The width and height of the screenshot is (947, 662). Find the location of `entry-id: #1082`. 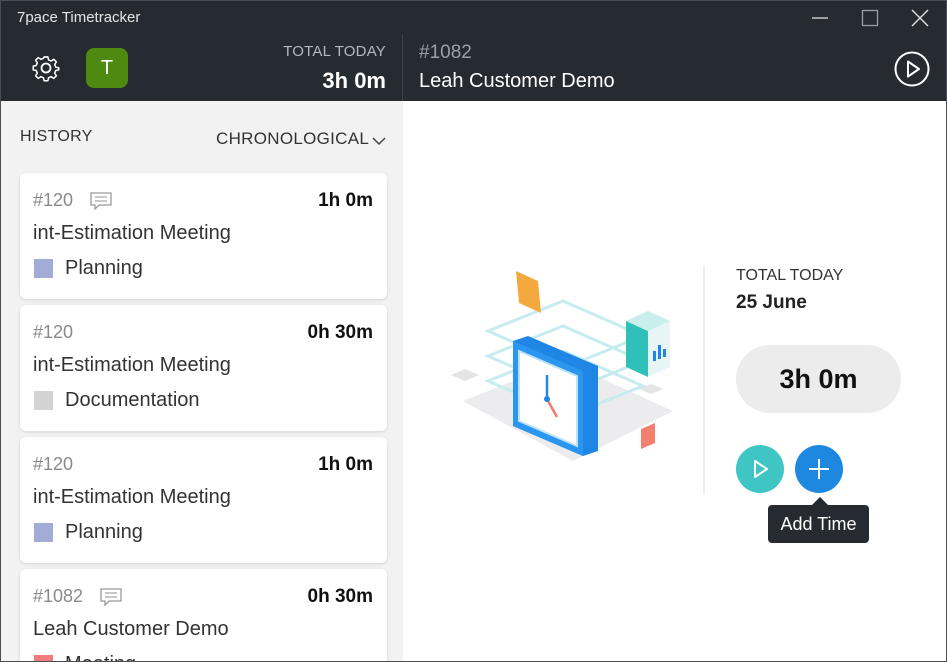

entry-id: #1082 is located at coordinates (58, 596).